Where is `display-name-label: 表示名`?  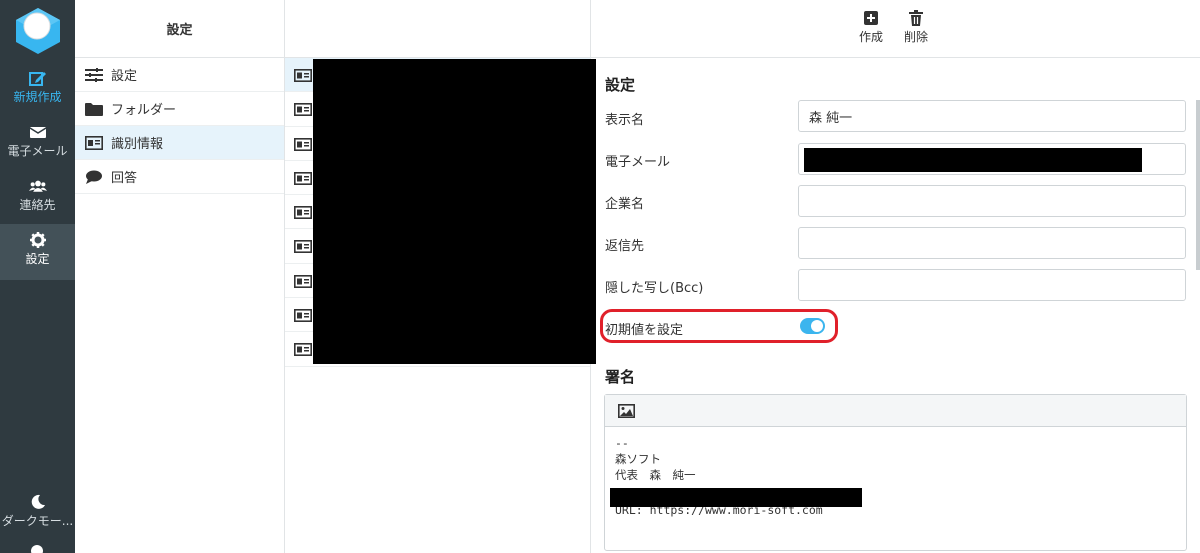 display-name-label: 表示名 is located at coordinates (625, 120).